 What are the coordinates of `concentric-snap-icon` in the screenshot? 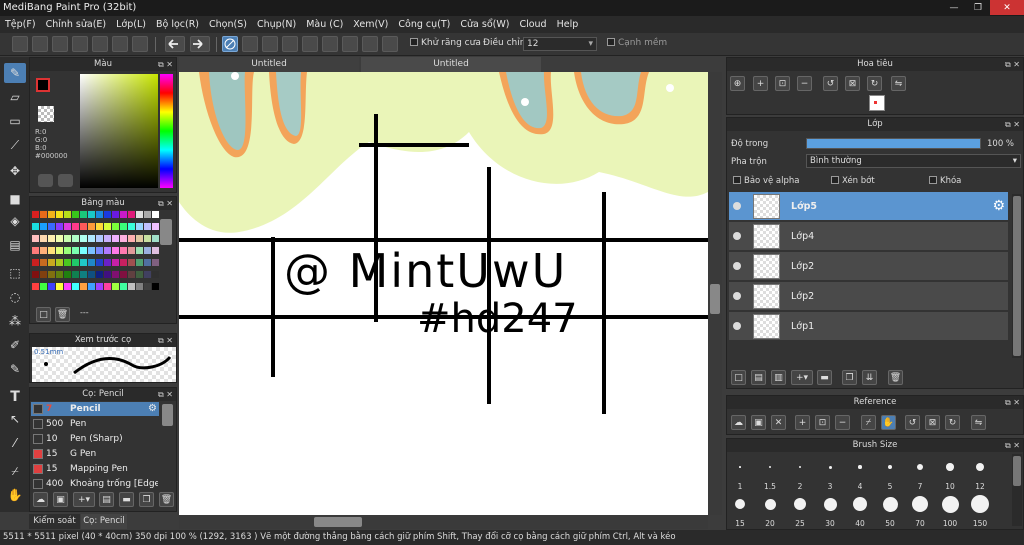 It's located at (330, 44).